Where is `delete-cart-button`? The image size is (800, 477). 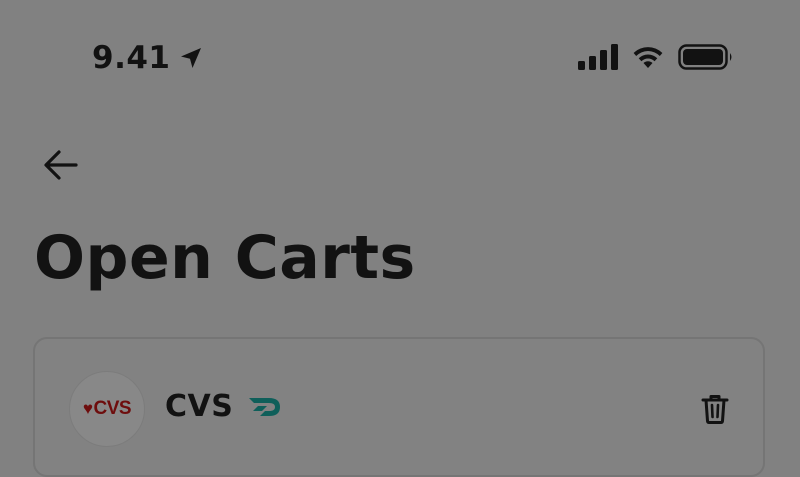
delete-cart-button is located at coordinates (715, 409).